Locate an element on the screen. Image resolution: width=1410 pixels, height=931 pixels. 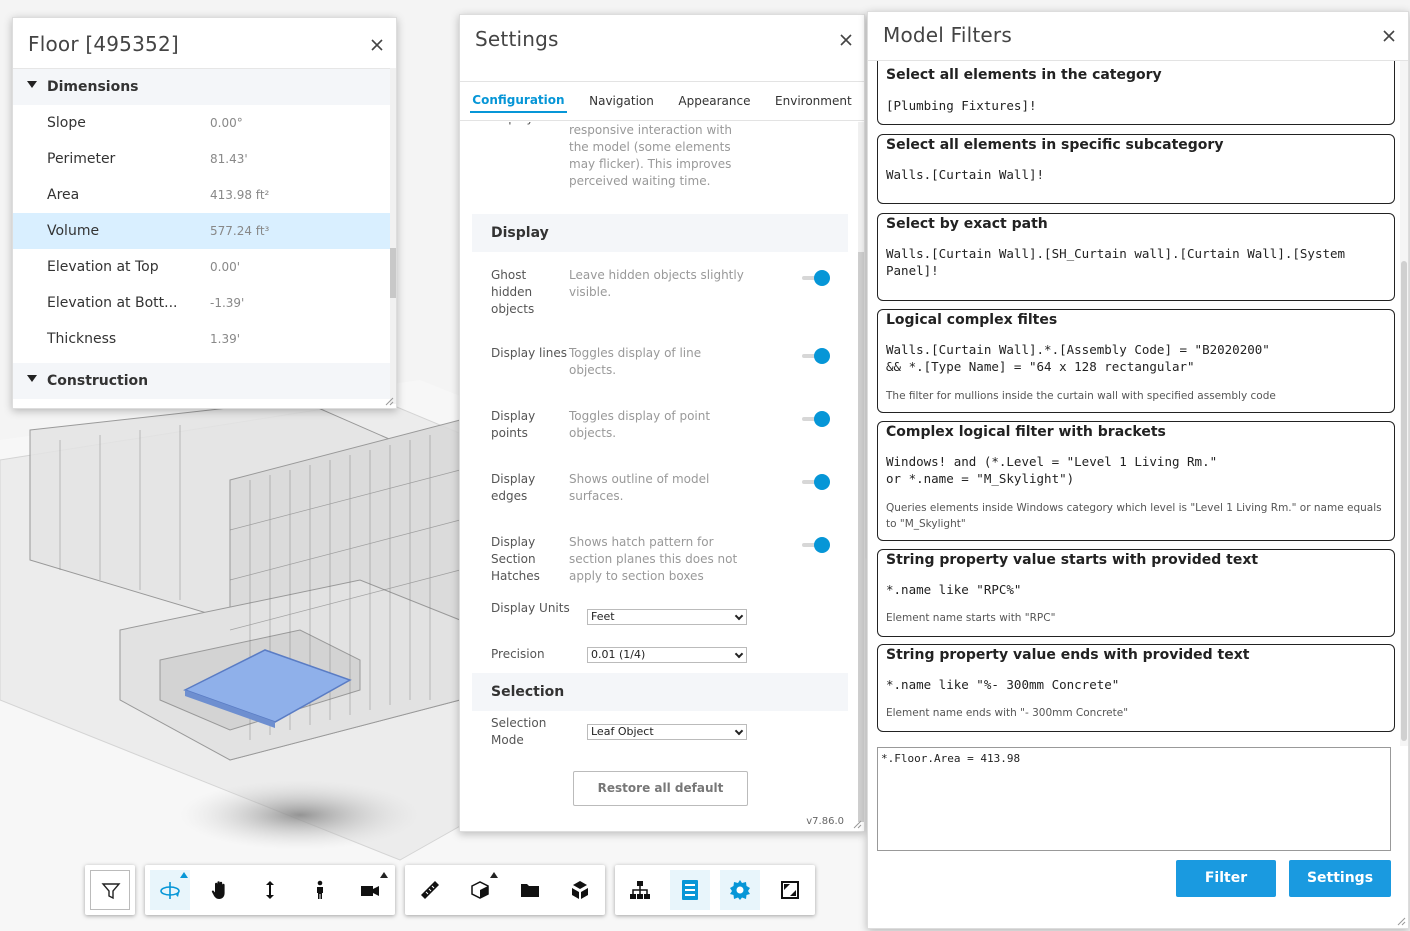
property-row: Elevation at Top 0.00' is located at coordinates (202, 267).